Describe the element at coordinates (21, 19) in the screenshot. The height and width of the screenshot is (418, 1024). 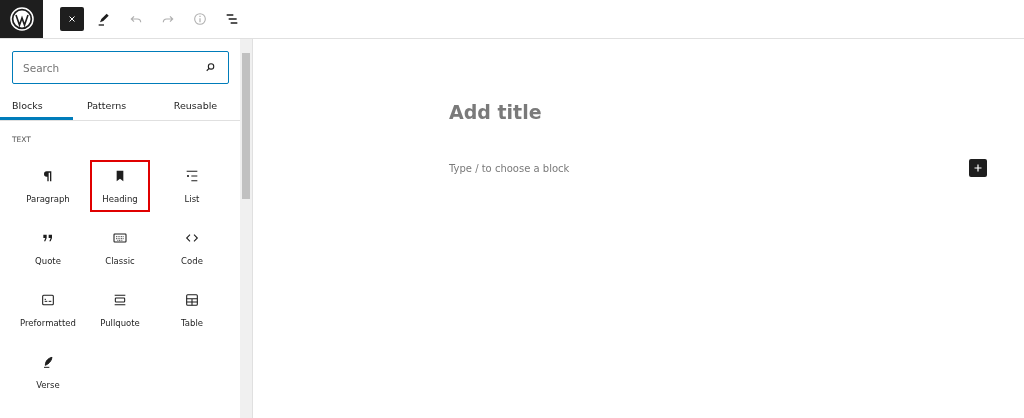
I see `wordpress-logo` at that location.